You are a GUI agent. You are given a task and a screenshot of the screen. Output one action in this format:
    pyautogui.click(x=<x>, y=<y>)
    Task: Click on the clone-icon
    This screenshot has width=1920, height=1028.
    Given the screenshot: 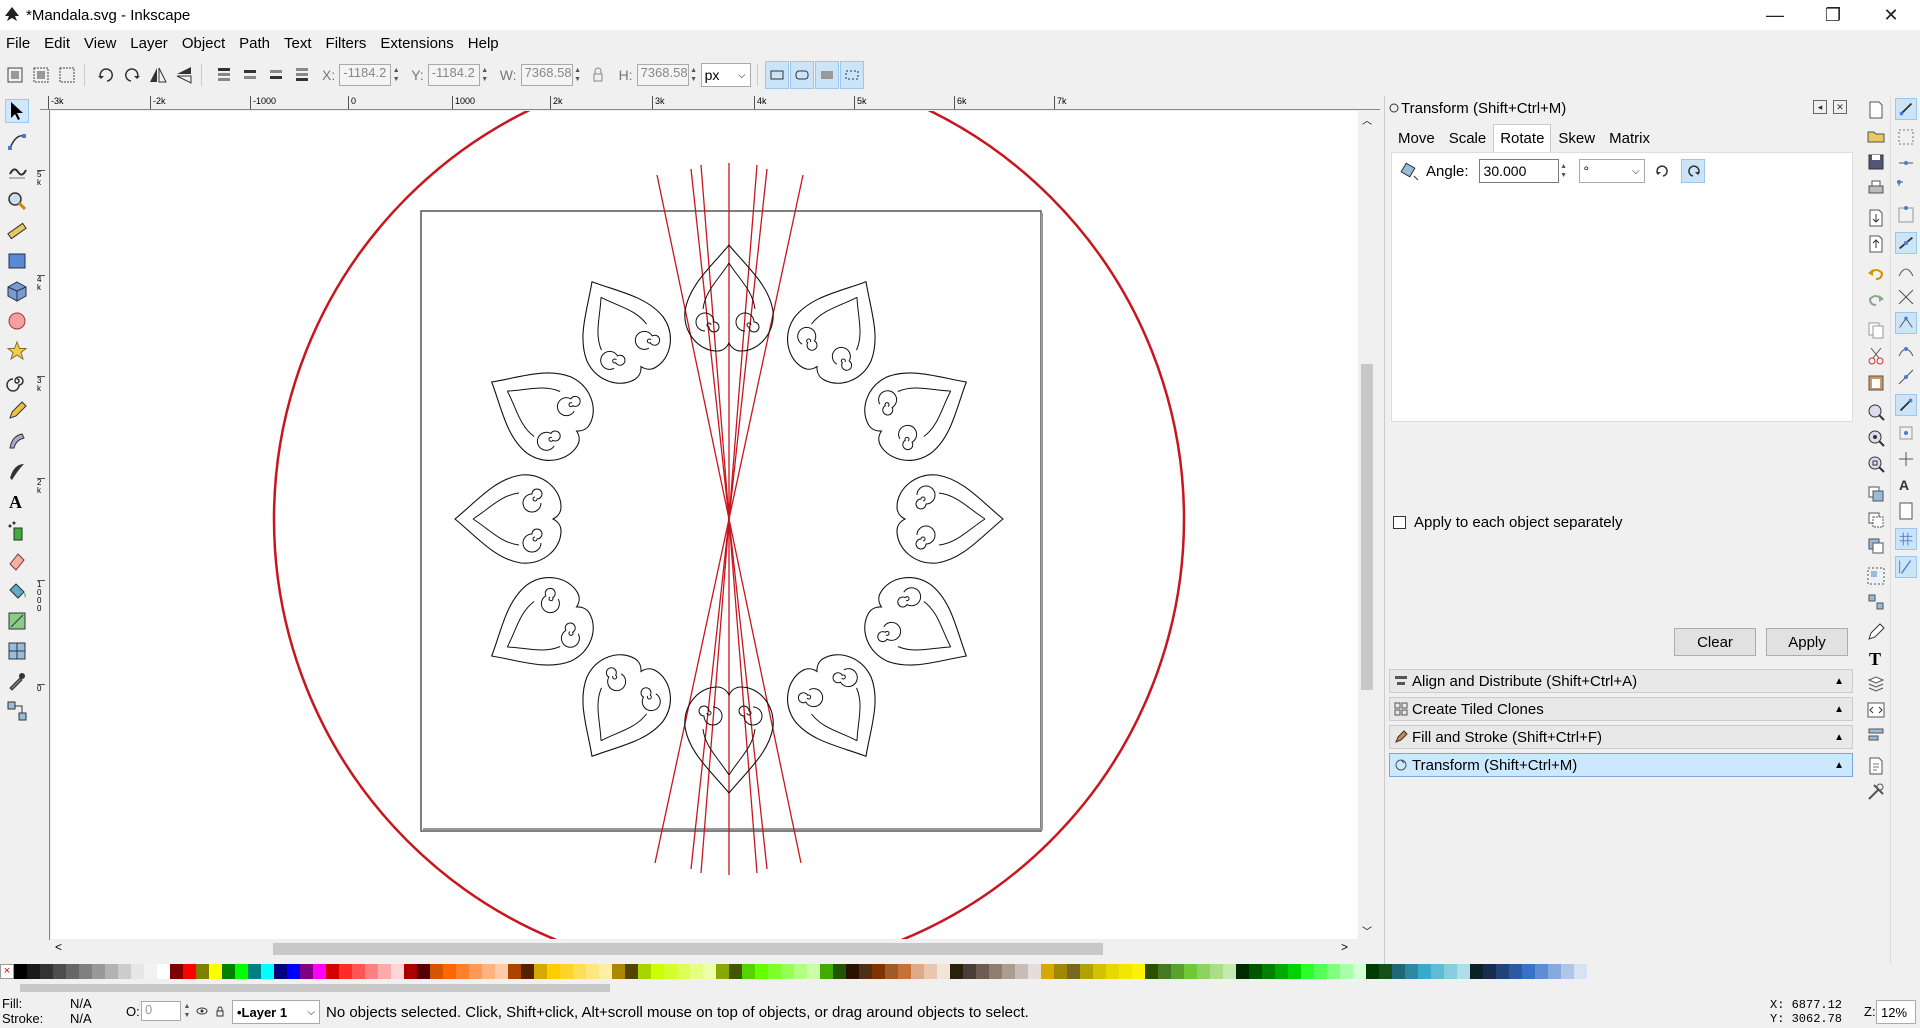 What is the action you would take?
    pyautogui.click(x=1876, y=520)
    